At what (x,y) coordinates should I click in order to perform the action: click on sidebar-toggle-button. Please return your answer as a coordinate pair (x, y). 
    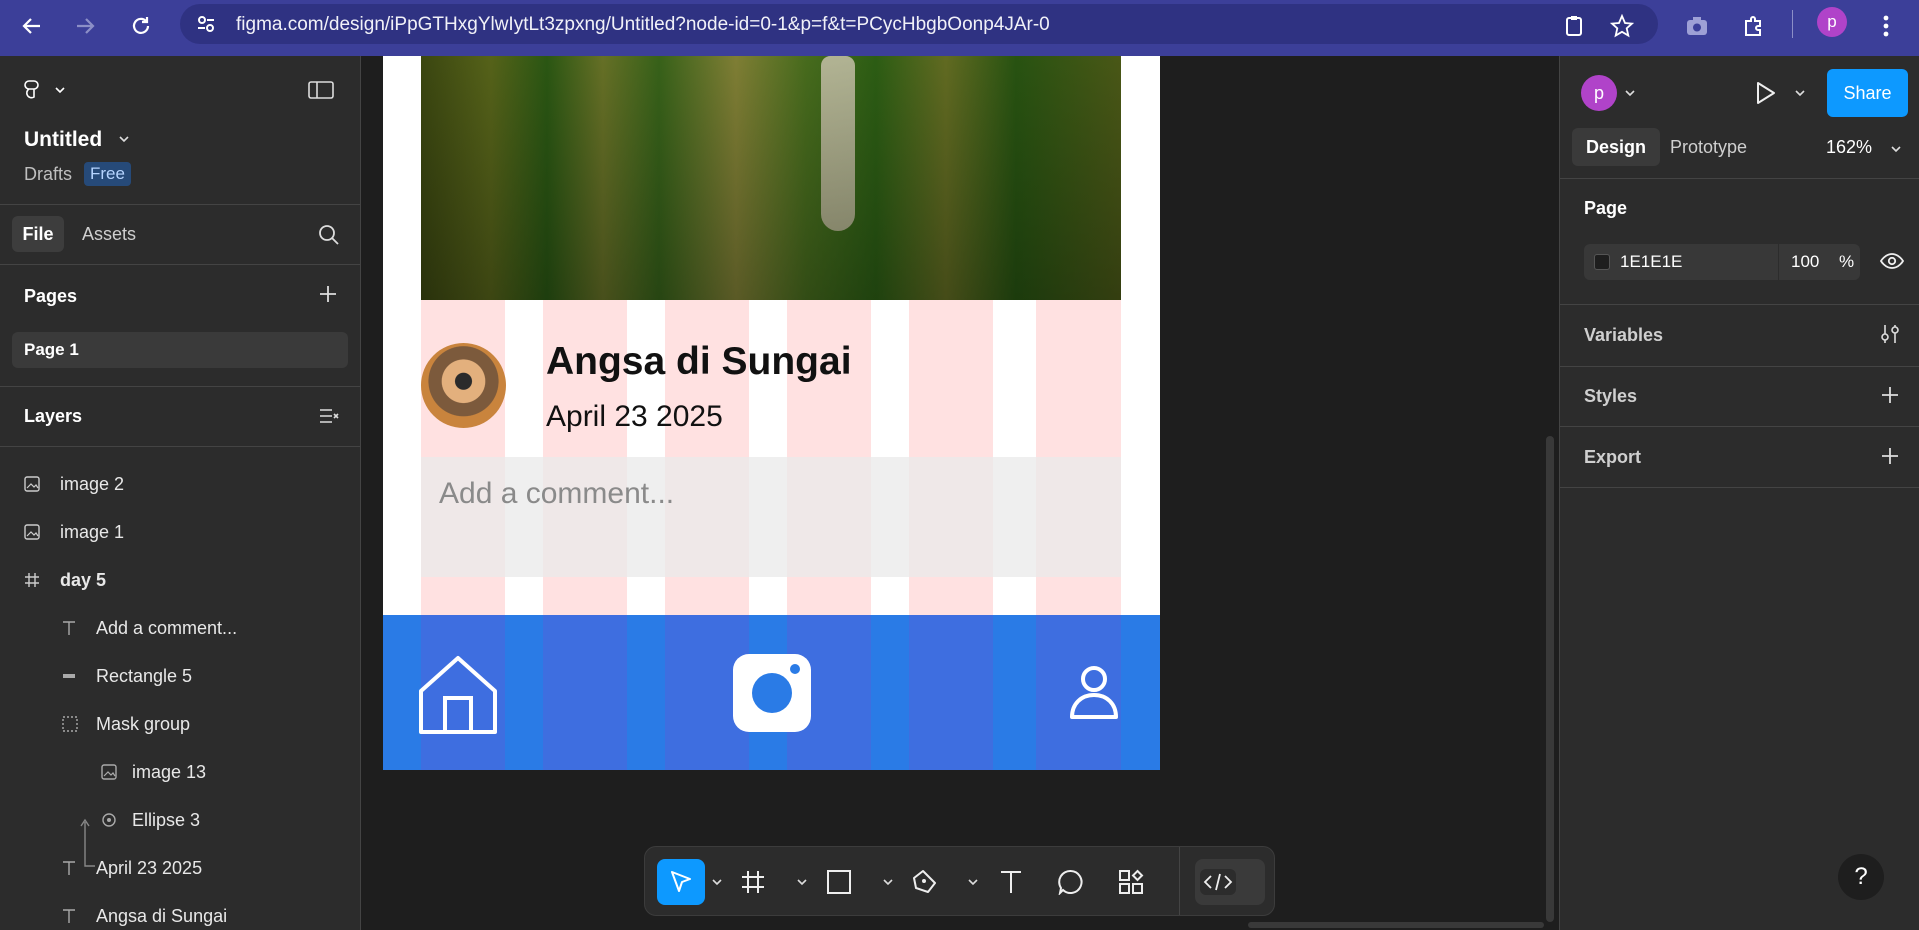
    Looking at the image, I should click on (321, 92).